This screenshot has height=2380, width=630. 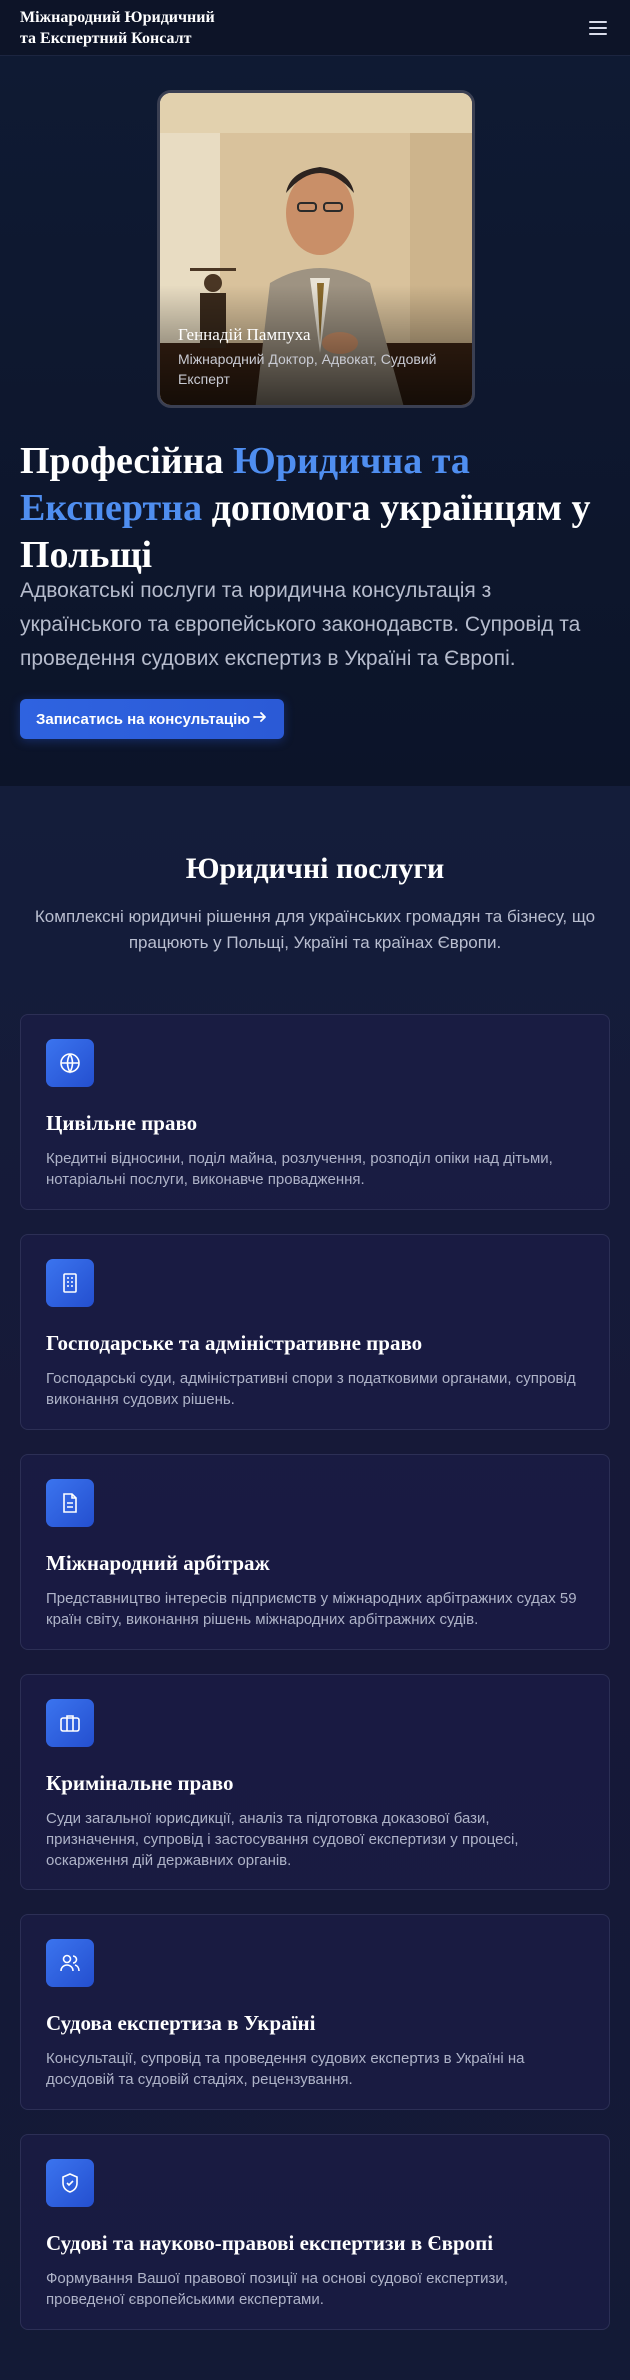 What do you see at coordinates (140, 1783) in the screenshot?
I see `service-title: Кримінальне право` at bounding box center [140, 1783].